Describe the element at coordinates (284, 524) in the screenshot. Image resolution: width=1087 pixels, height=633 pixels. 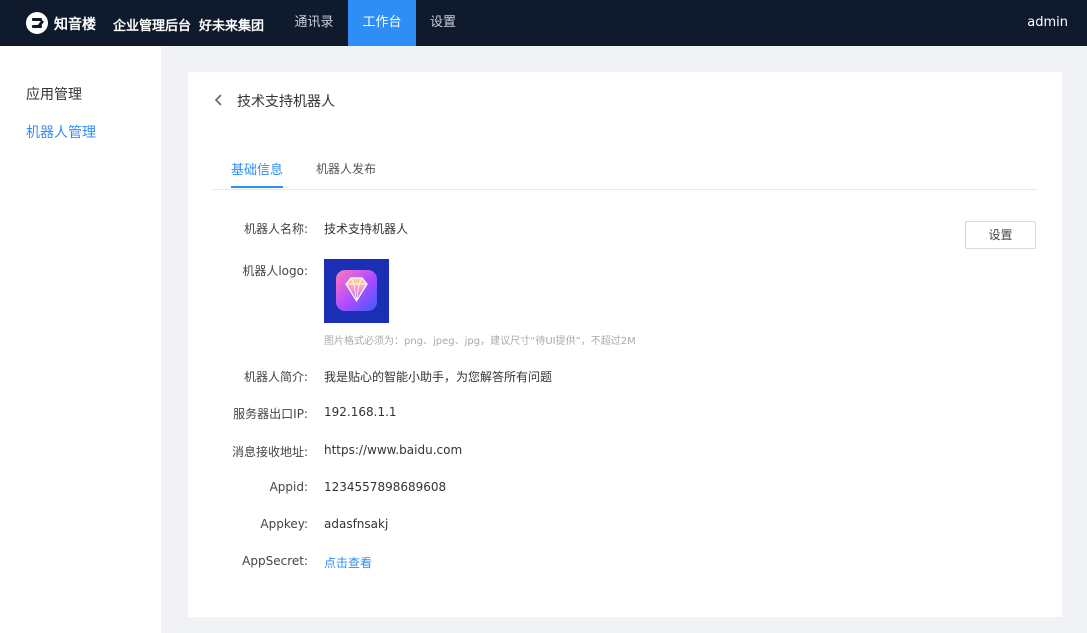
I see `field-label-appkey: Appkey:` at that location.